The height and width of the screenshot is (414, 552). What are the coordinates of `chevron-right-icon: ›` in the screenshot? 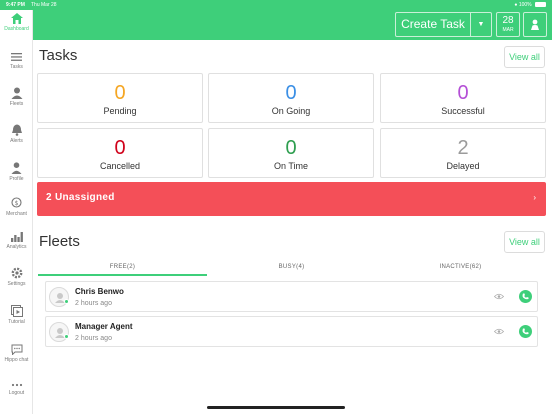 It's located at (534, 197).